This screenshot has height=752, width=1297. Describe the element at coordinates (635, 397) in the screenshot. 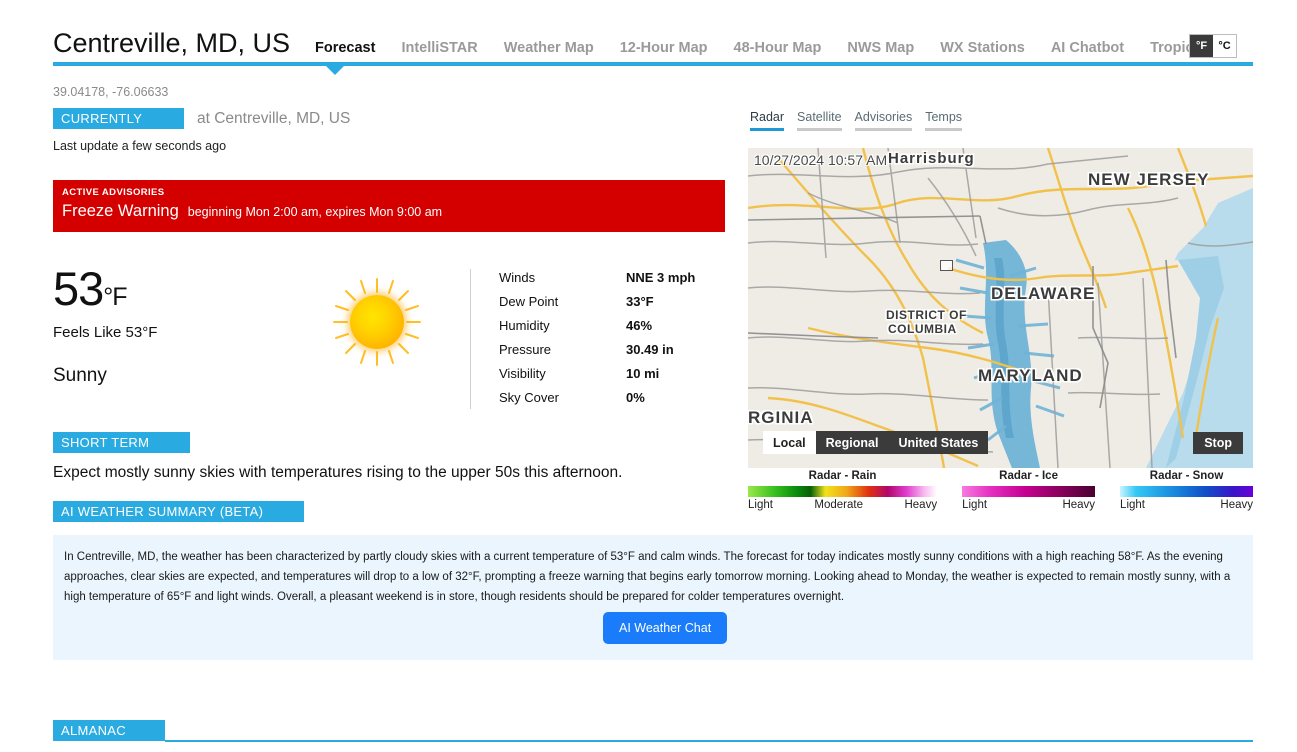

I see `detail-value: 0%` at that location.